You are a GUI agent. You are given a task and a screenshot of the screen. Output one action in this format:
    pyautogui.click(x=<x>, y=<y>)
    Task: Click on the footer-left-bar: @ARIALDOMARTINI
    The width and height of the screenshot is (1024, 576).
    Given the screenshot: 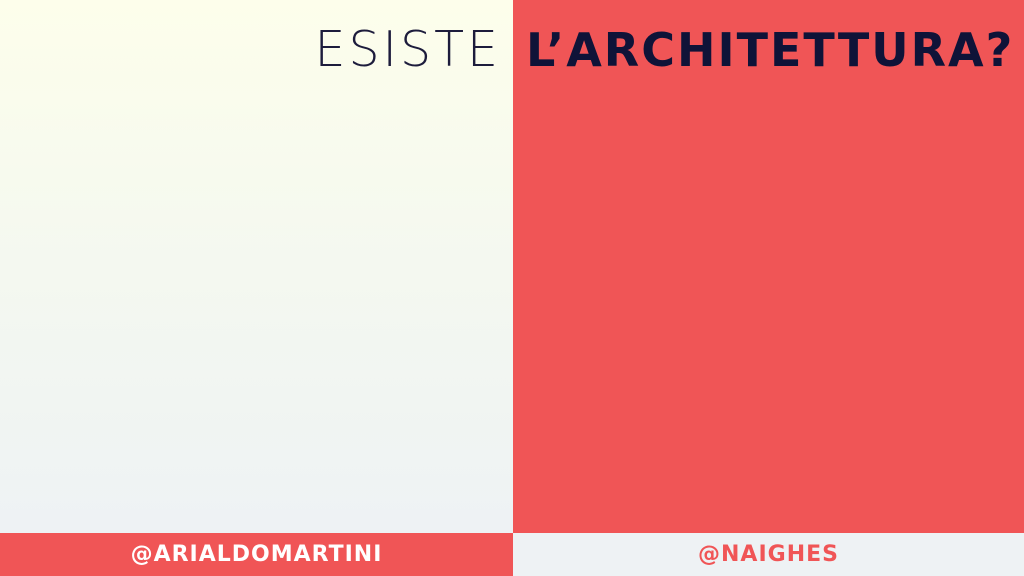 What is the action you would take?
    pyautogui.click(x=256, y=554)
    